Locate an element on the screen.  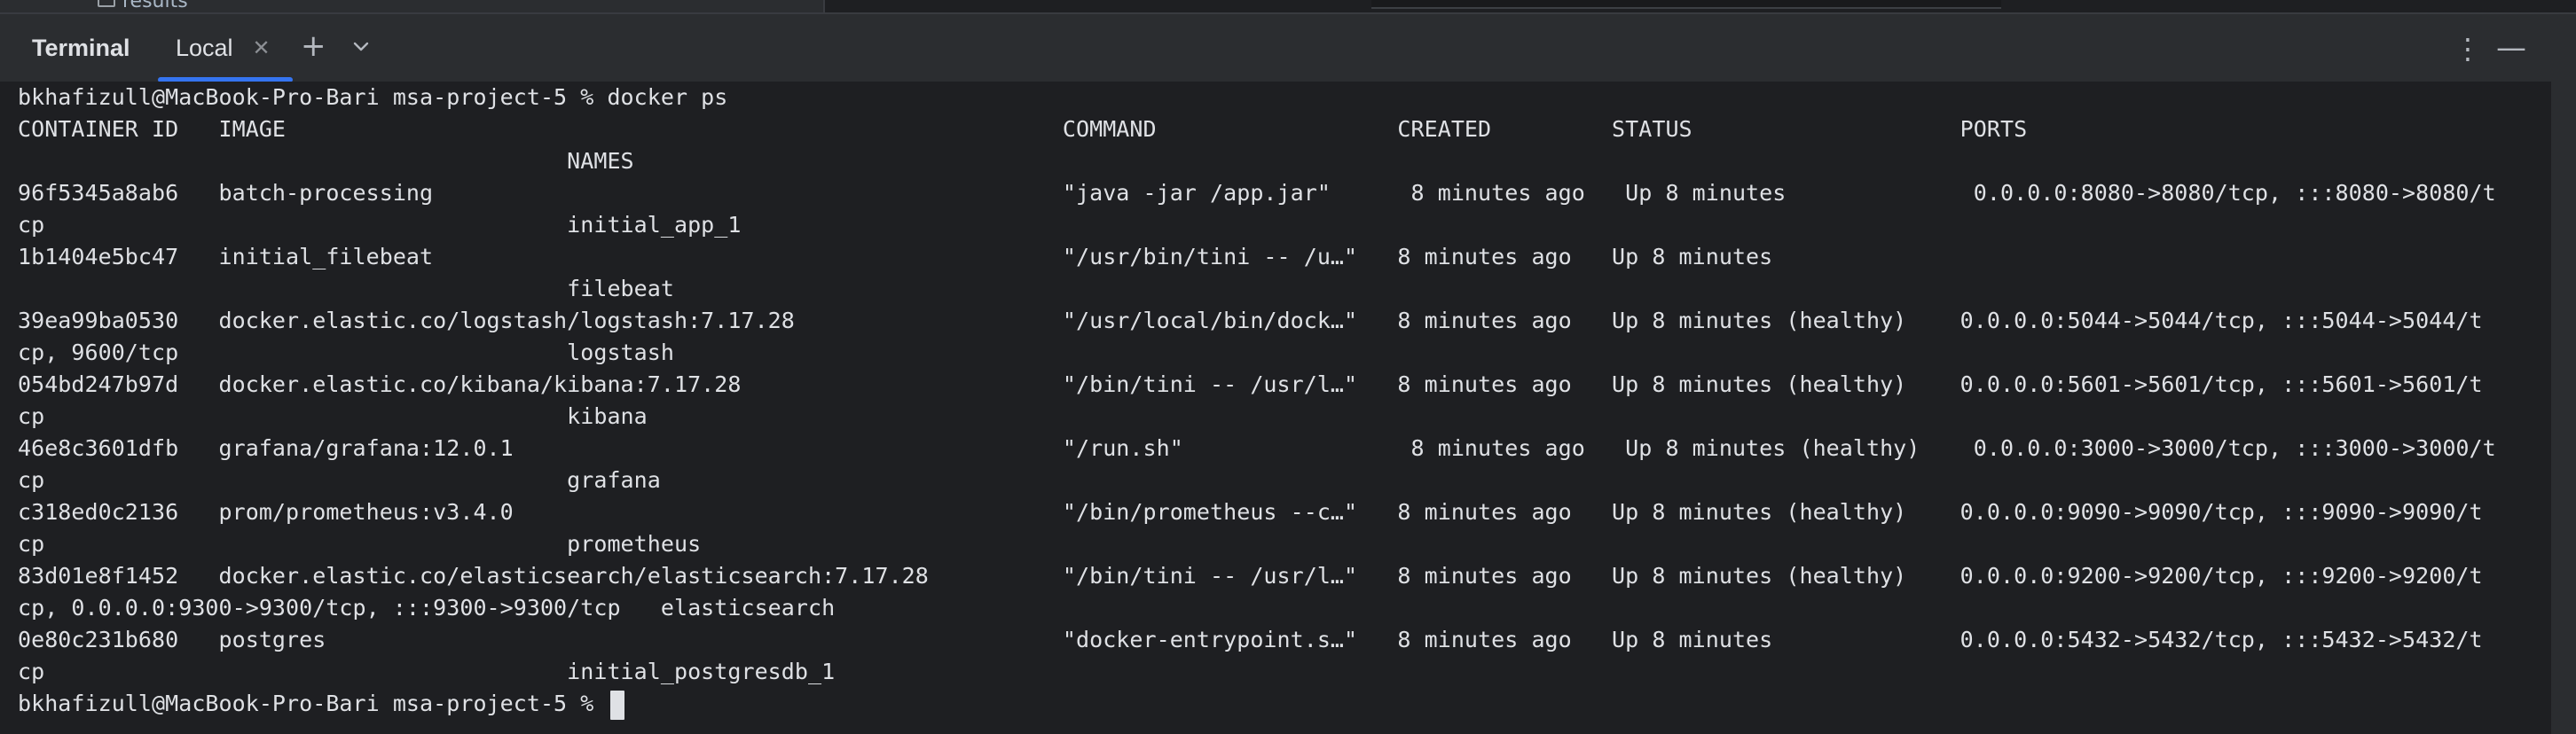
terminal-line: cp, 9600/tcp logstash is located at coordinates (346, 352).